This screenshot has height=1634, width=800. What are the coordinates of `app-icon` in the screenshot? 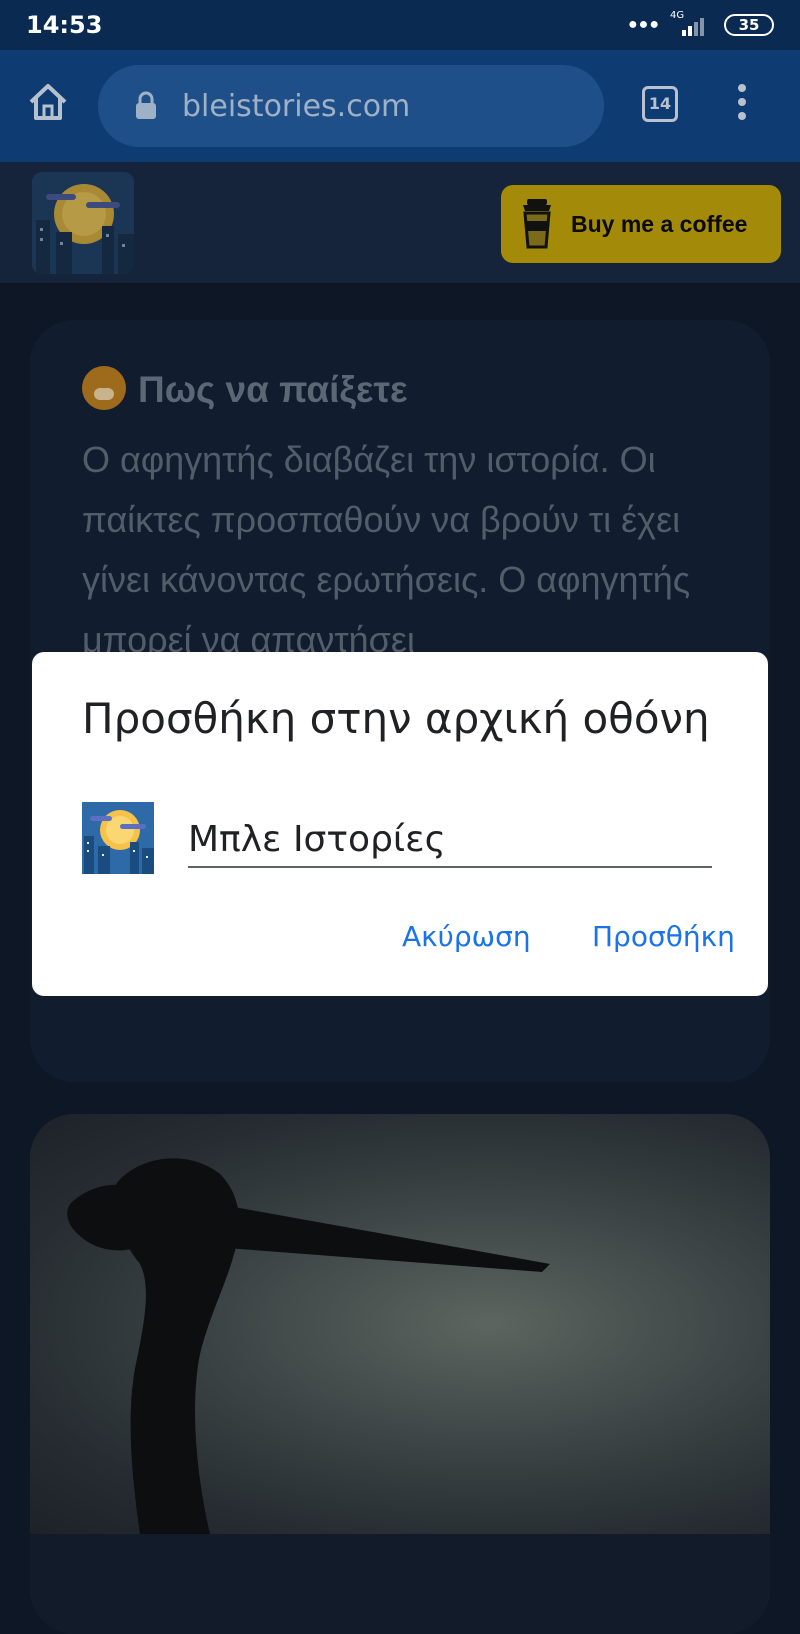 It's located at (118, 838).